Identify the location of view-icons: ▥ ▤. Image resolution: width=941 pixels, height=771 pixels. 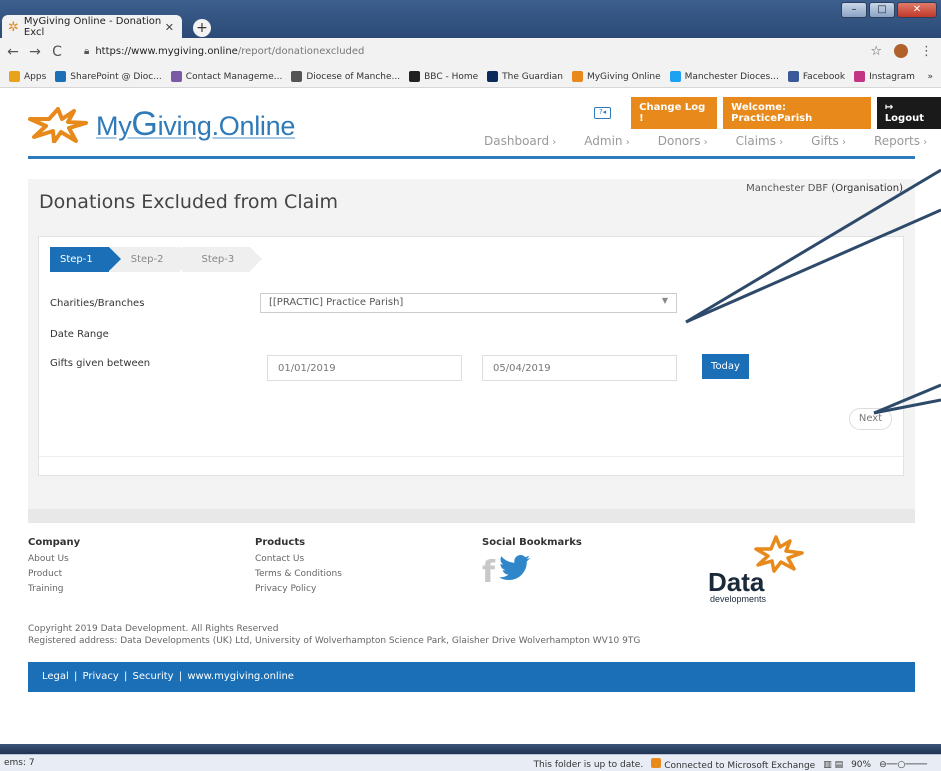
(833, 765).